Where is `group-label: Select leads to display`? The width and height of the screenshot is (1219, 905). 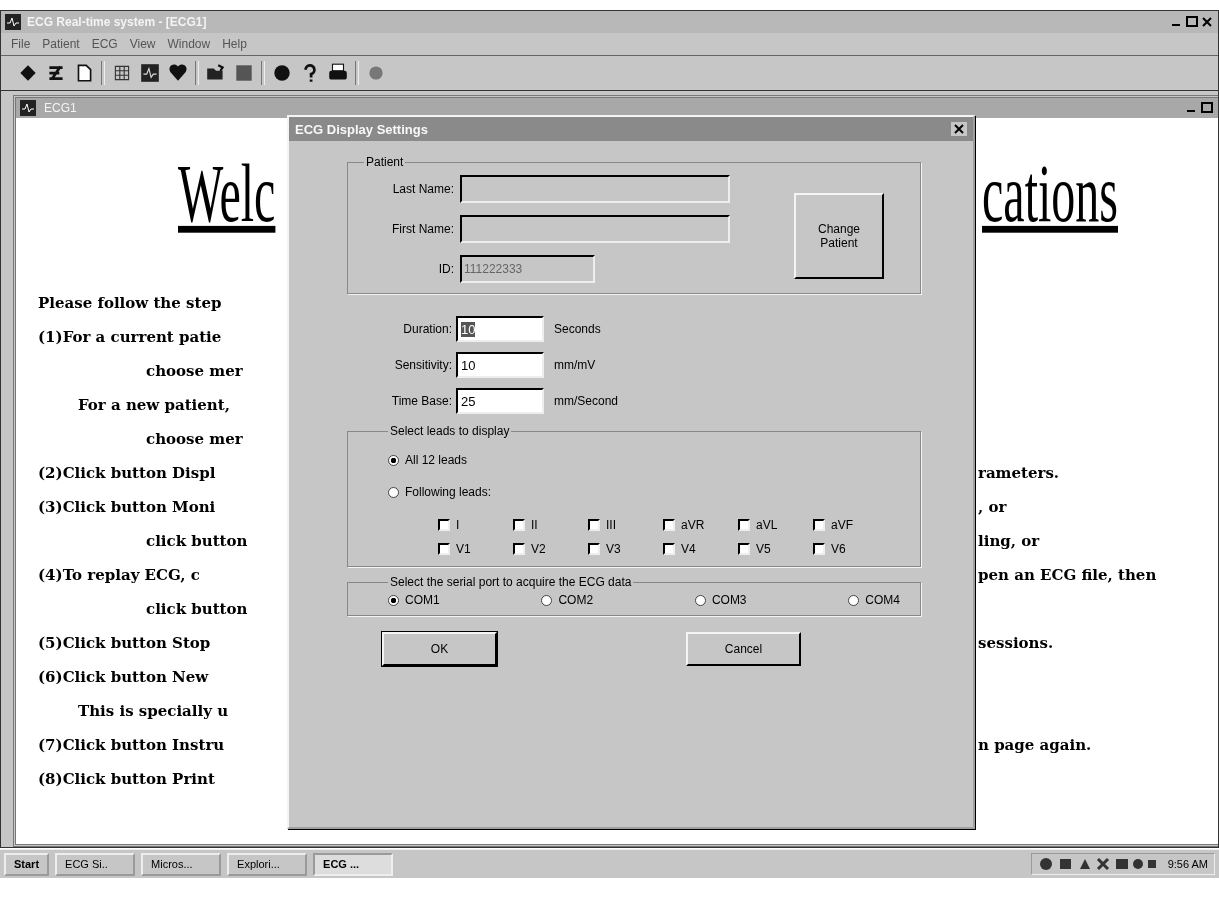
group-label: Select leads to display is located at coordinates (450, 431).